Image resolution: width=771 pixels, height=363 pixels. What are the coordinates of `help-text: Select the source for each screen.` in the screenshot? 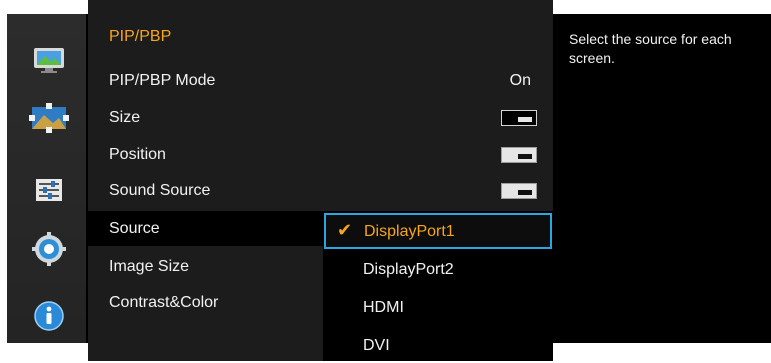 It's located at (650, 48).